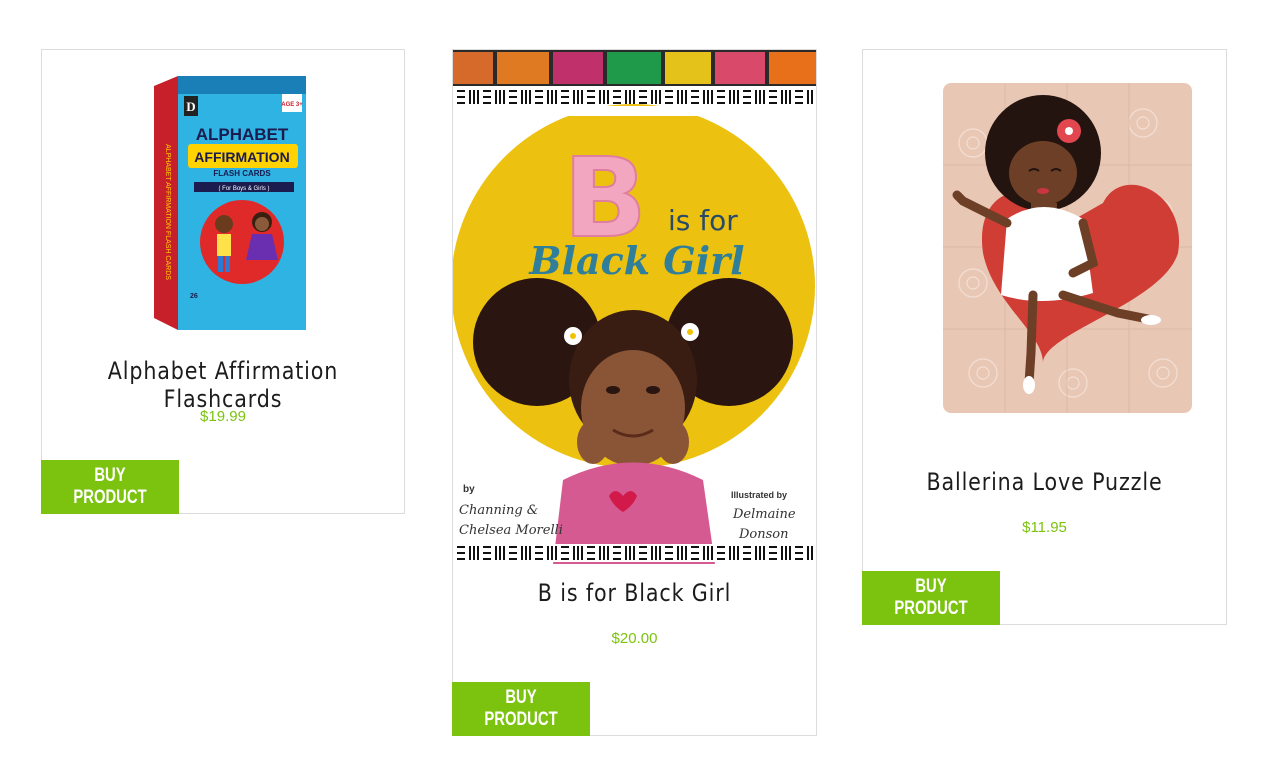 The width and height of the screenshot is (1264, 773). I want to click on svg-text: 26, so click(194, 296).